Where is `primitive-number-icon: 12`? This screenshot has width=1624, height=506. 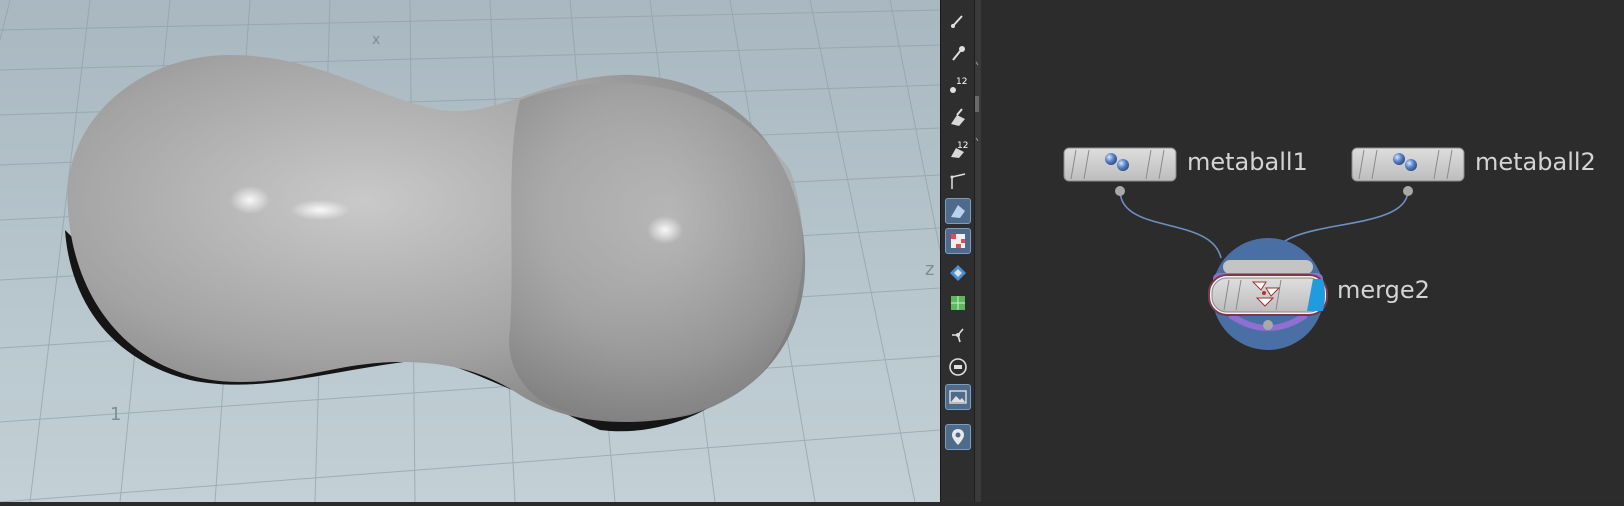 primitive-number-icon: 12 is located at coordinates (958, 149).